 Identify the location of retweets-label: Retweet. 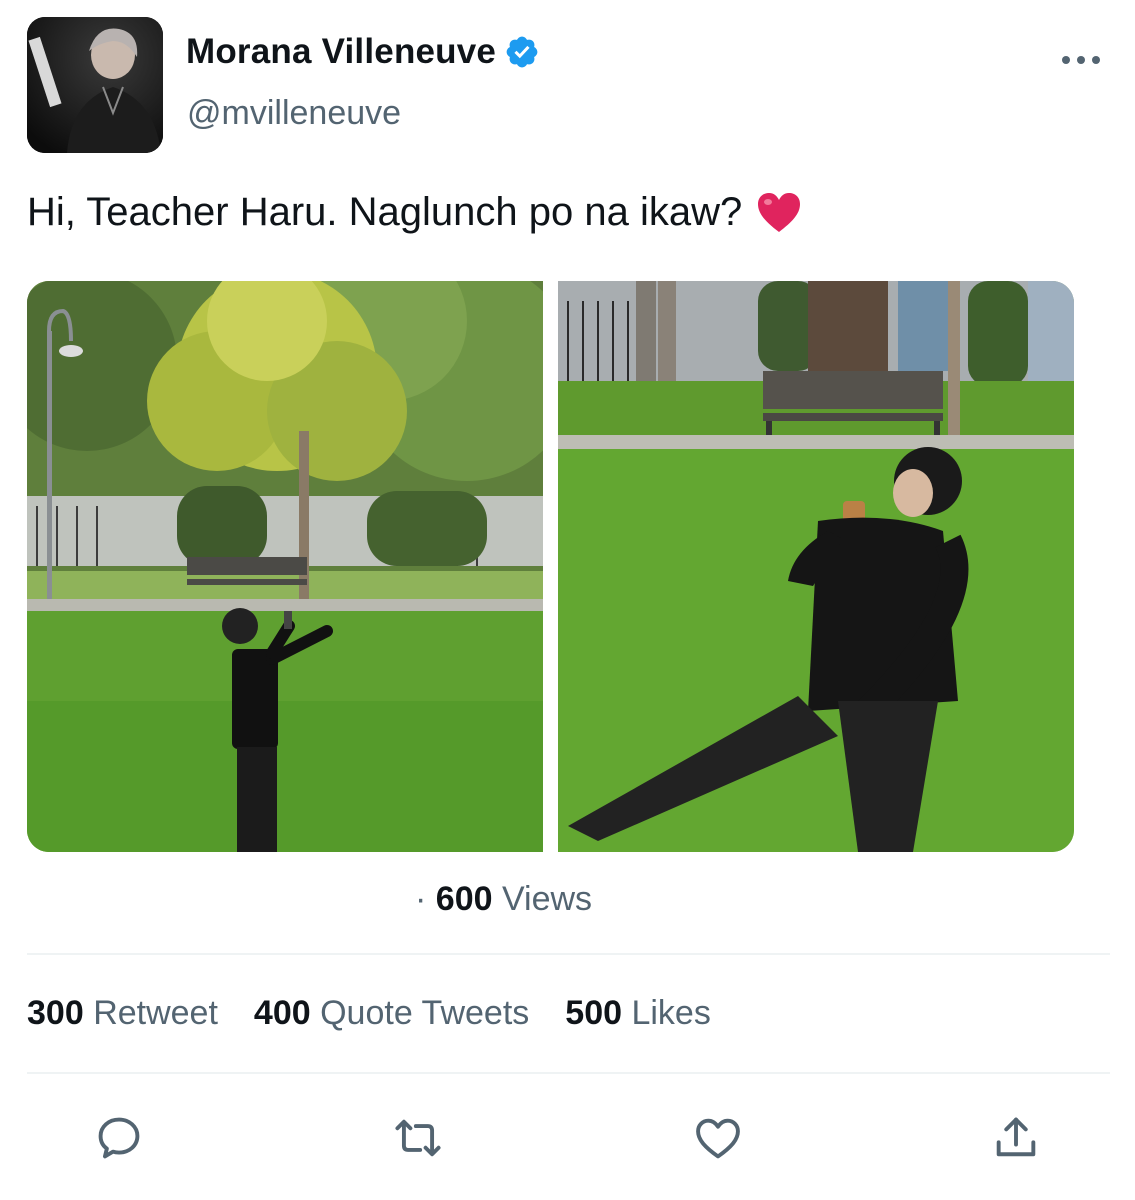
(155, 1013).